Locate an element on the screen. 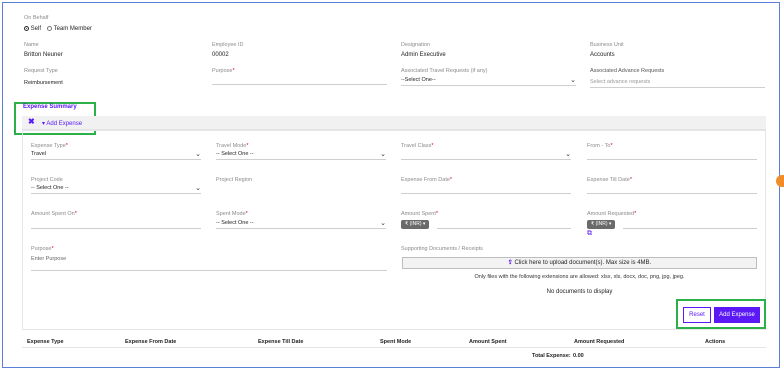 The width and height of the screenshot is (784, 372). from-date-label: Expense From Date* is located at coordinates (427, 180).